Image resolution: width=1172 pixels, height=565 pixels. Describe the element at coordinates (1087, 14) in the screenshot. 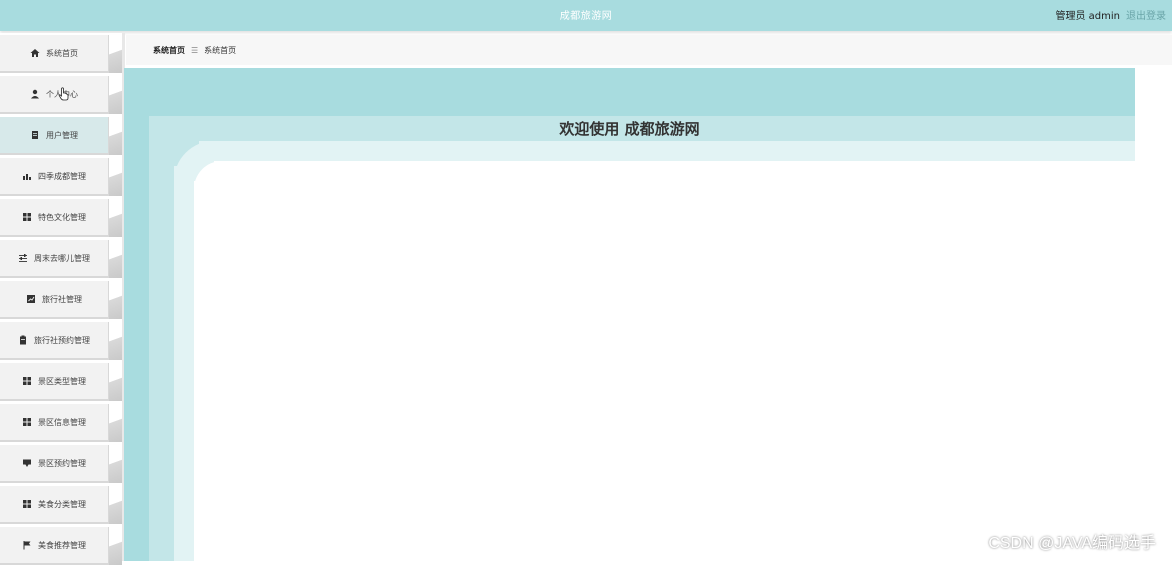

I see `current-user-label: 管理员 admin` at that location.